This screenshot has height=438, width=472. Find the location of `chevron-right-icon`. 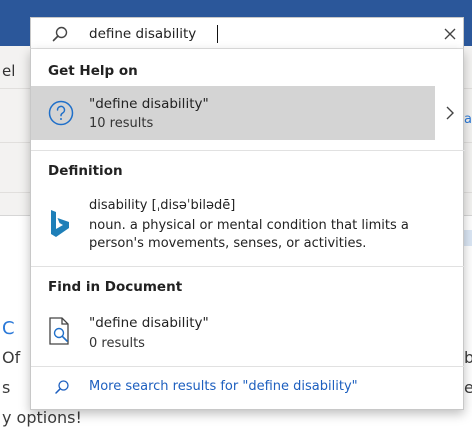

chevron-right-icon is located at coordinates (450, 113).